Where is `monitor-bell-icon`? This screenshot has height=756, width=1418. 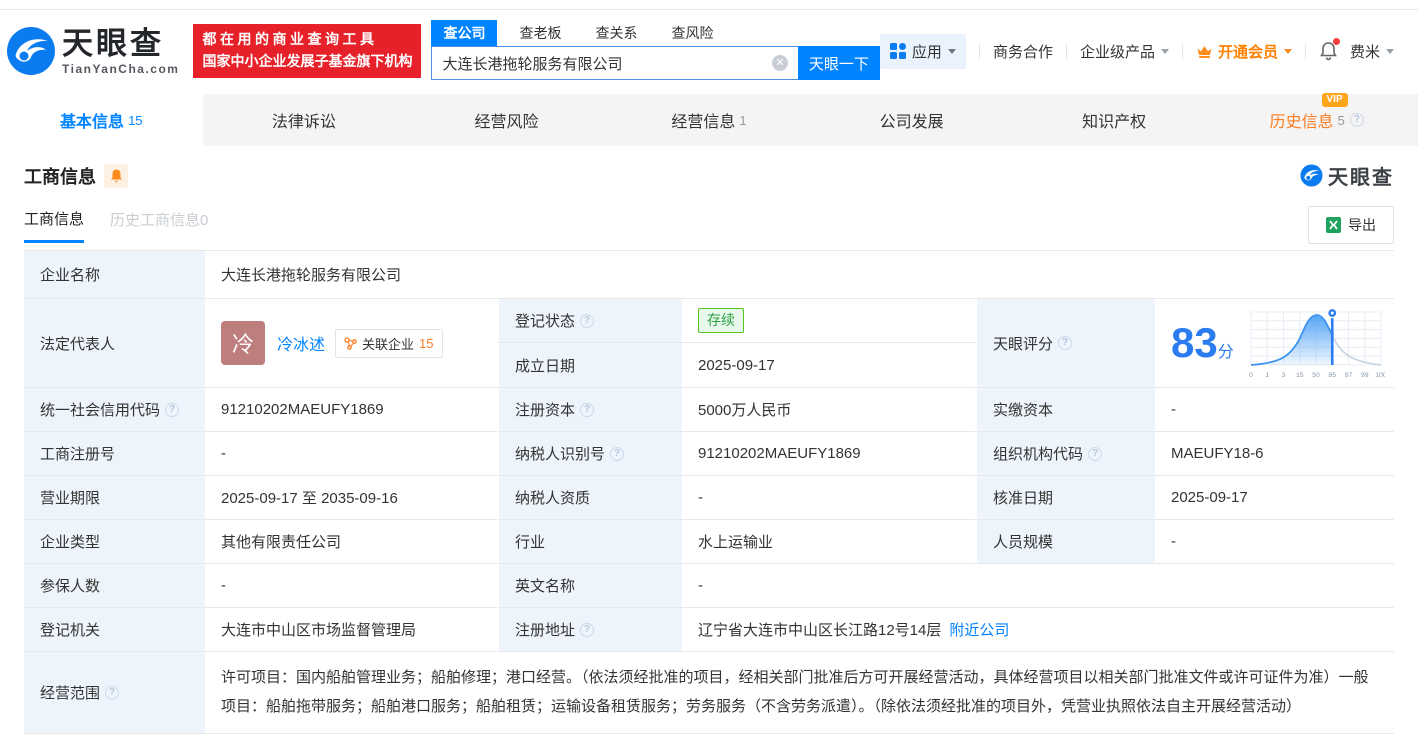 monitor-bell-icon is located at coordinates (116, 175).